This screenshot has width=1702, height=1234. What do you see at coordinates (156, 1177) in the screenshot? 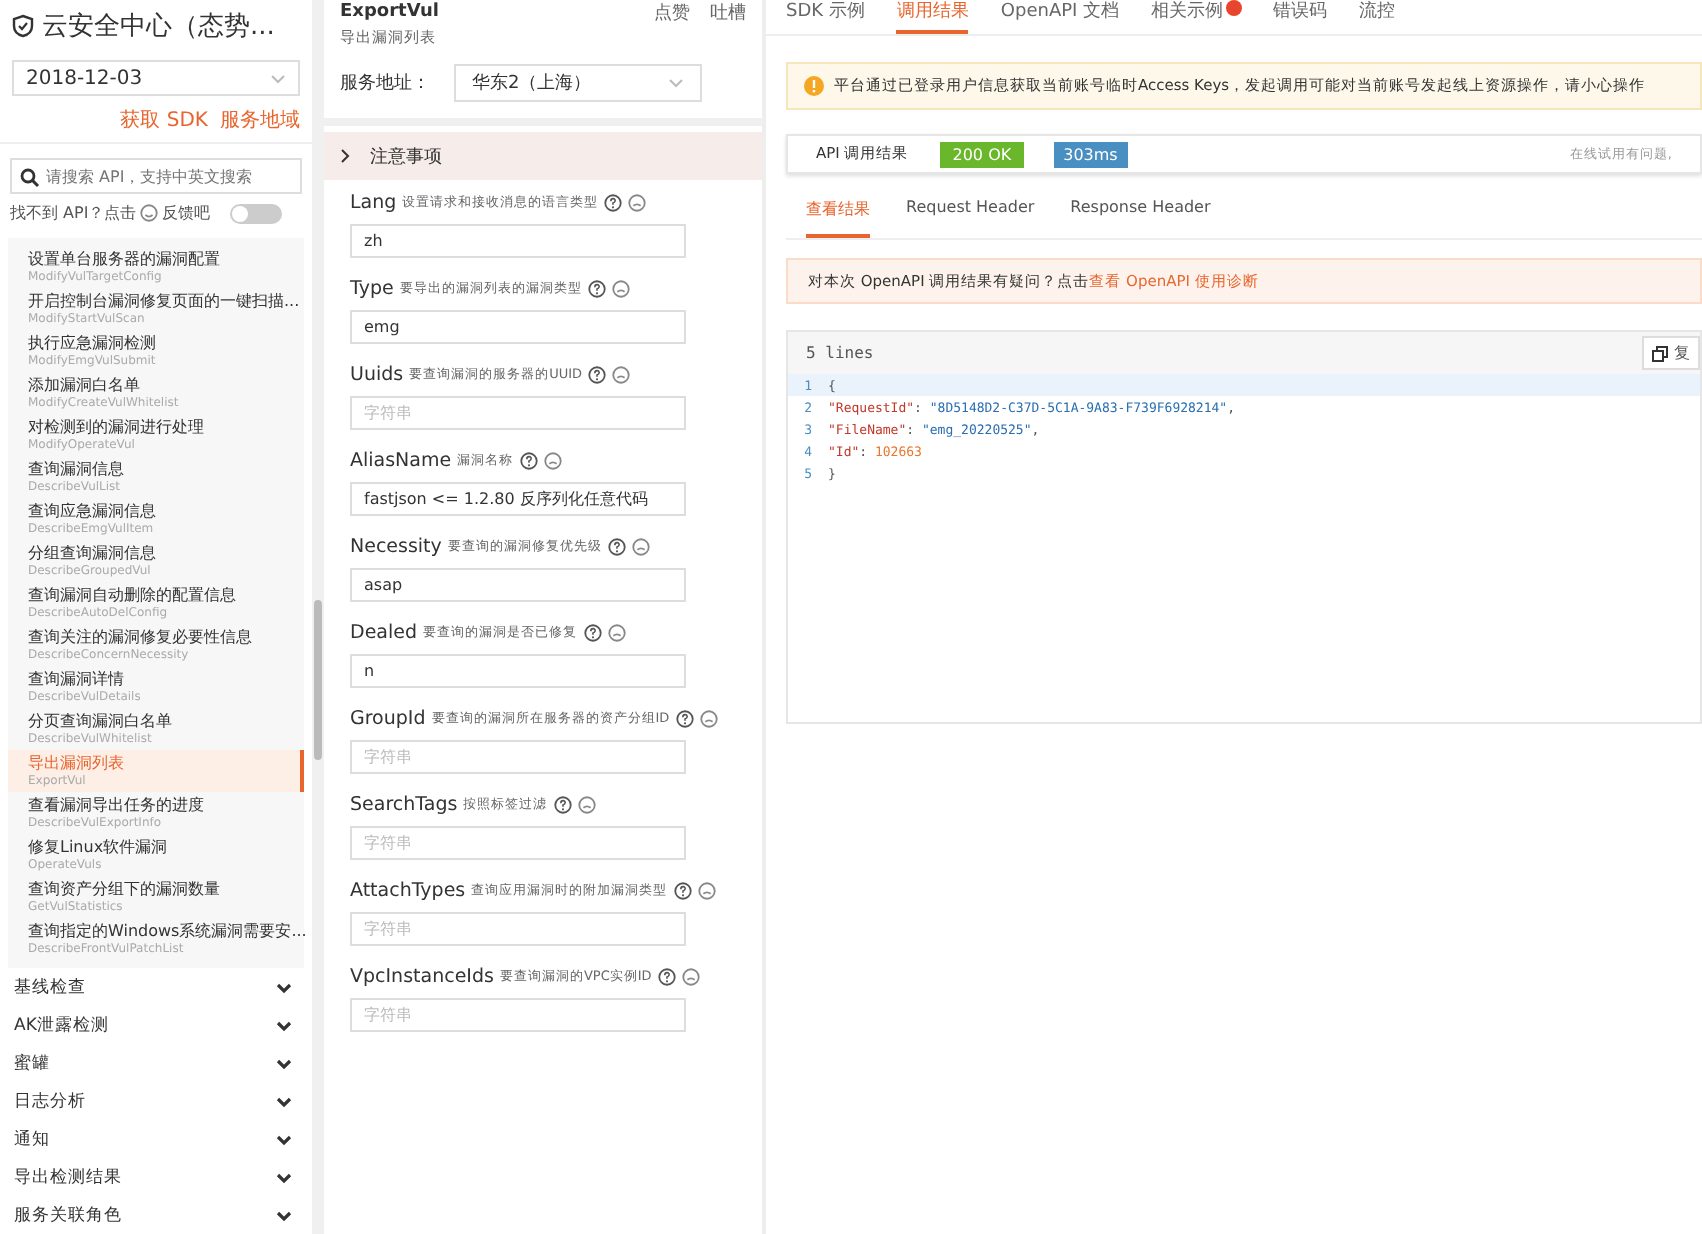
I see `category-item: 导出检测结果` at bounding box center [156, 1177].